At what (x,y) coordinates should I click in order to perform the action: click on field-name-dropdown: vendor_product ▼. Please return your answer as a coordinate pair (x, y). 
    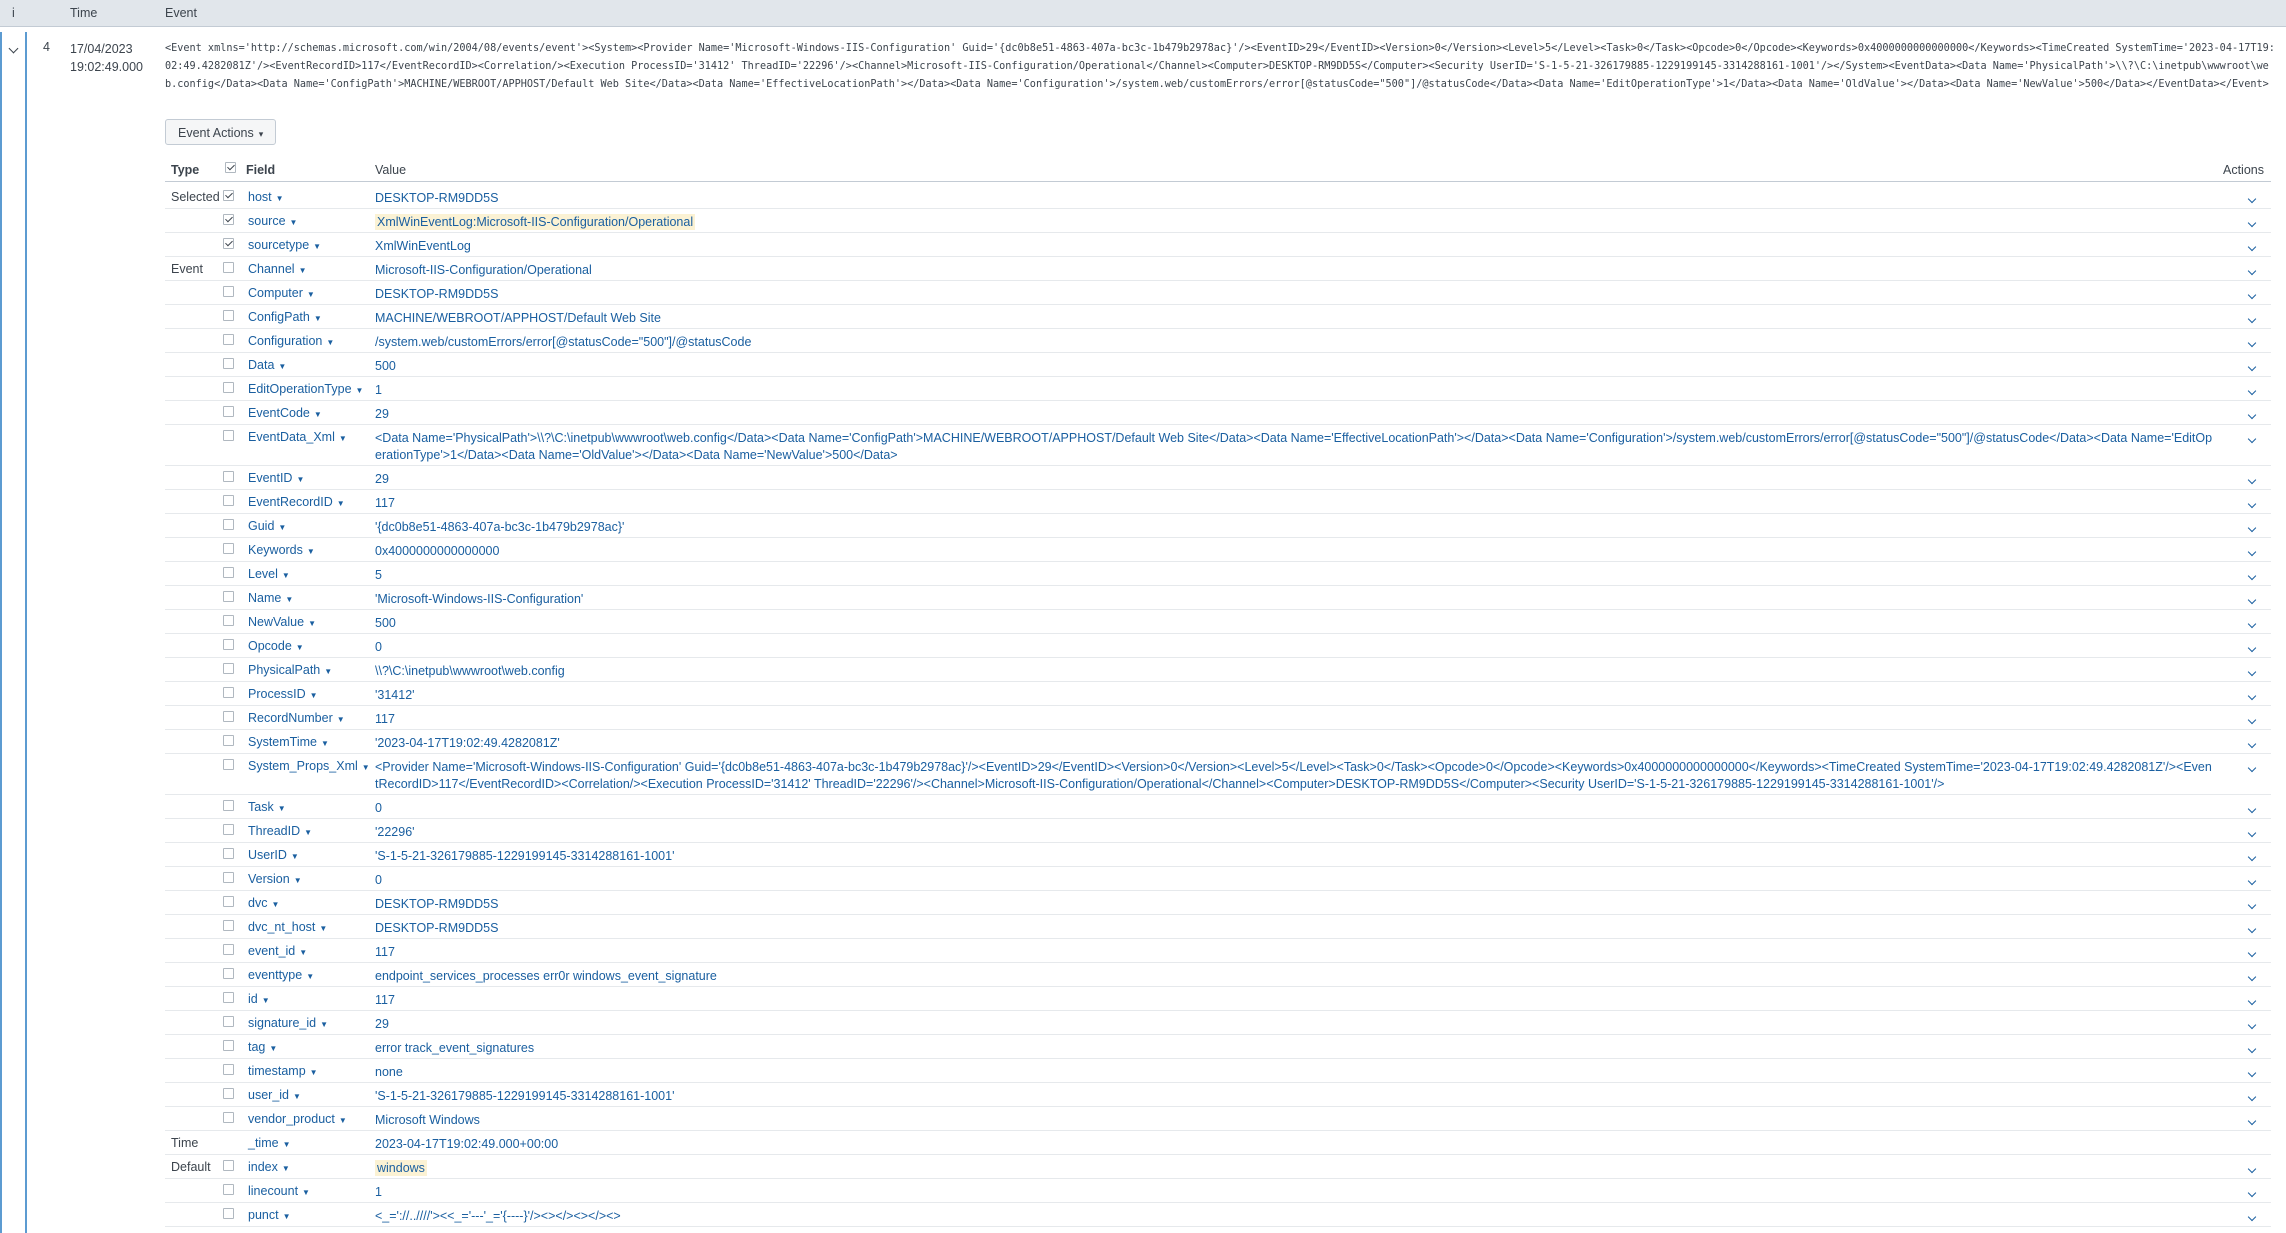
    Looking at the image, I should click on (297, 1119).